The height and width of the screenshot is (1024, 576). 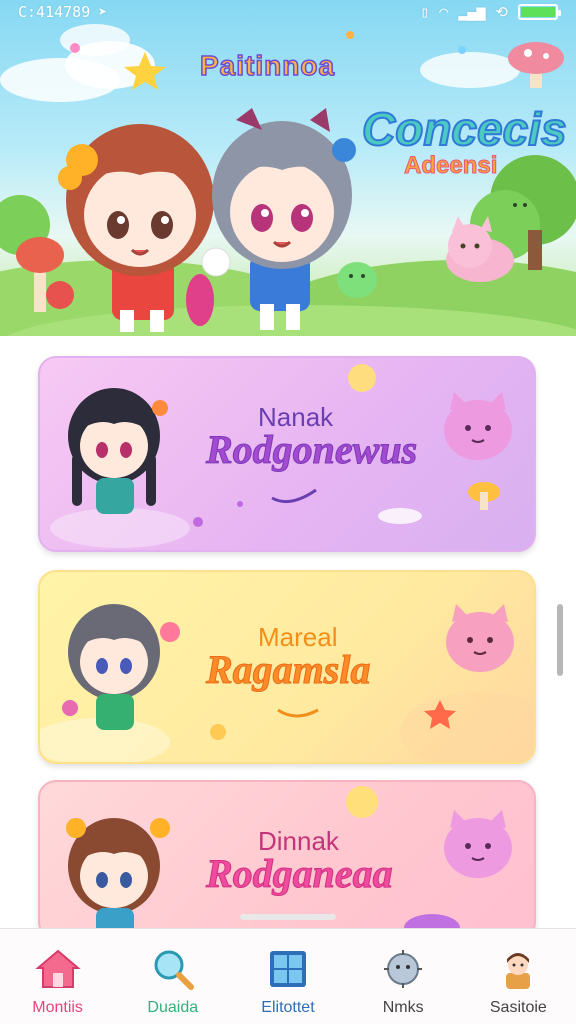 What do you see at coordinates (267, 65) in the screenshot?
I see `hero-title: Paitinnoa` at bounding box center [267, 65].